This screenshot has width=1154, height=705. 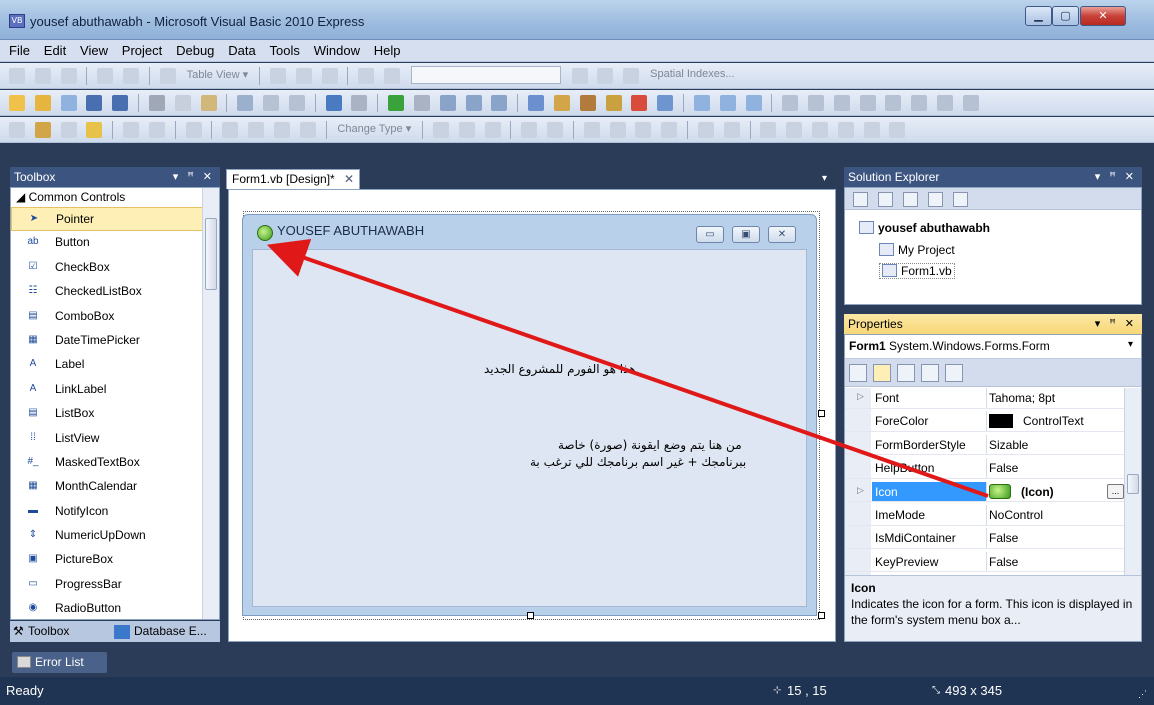 I want to click on property-row-helpbutton: HelpButton False, so click(x=986, y=468).